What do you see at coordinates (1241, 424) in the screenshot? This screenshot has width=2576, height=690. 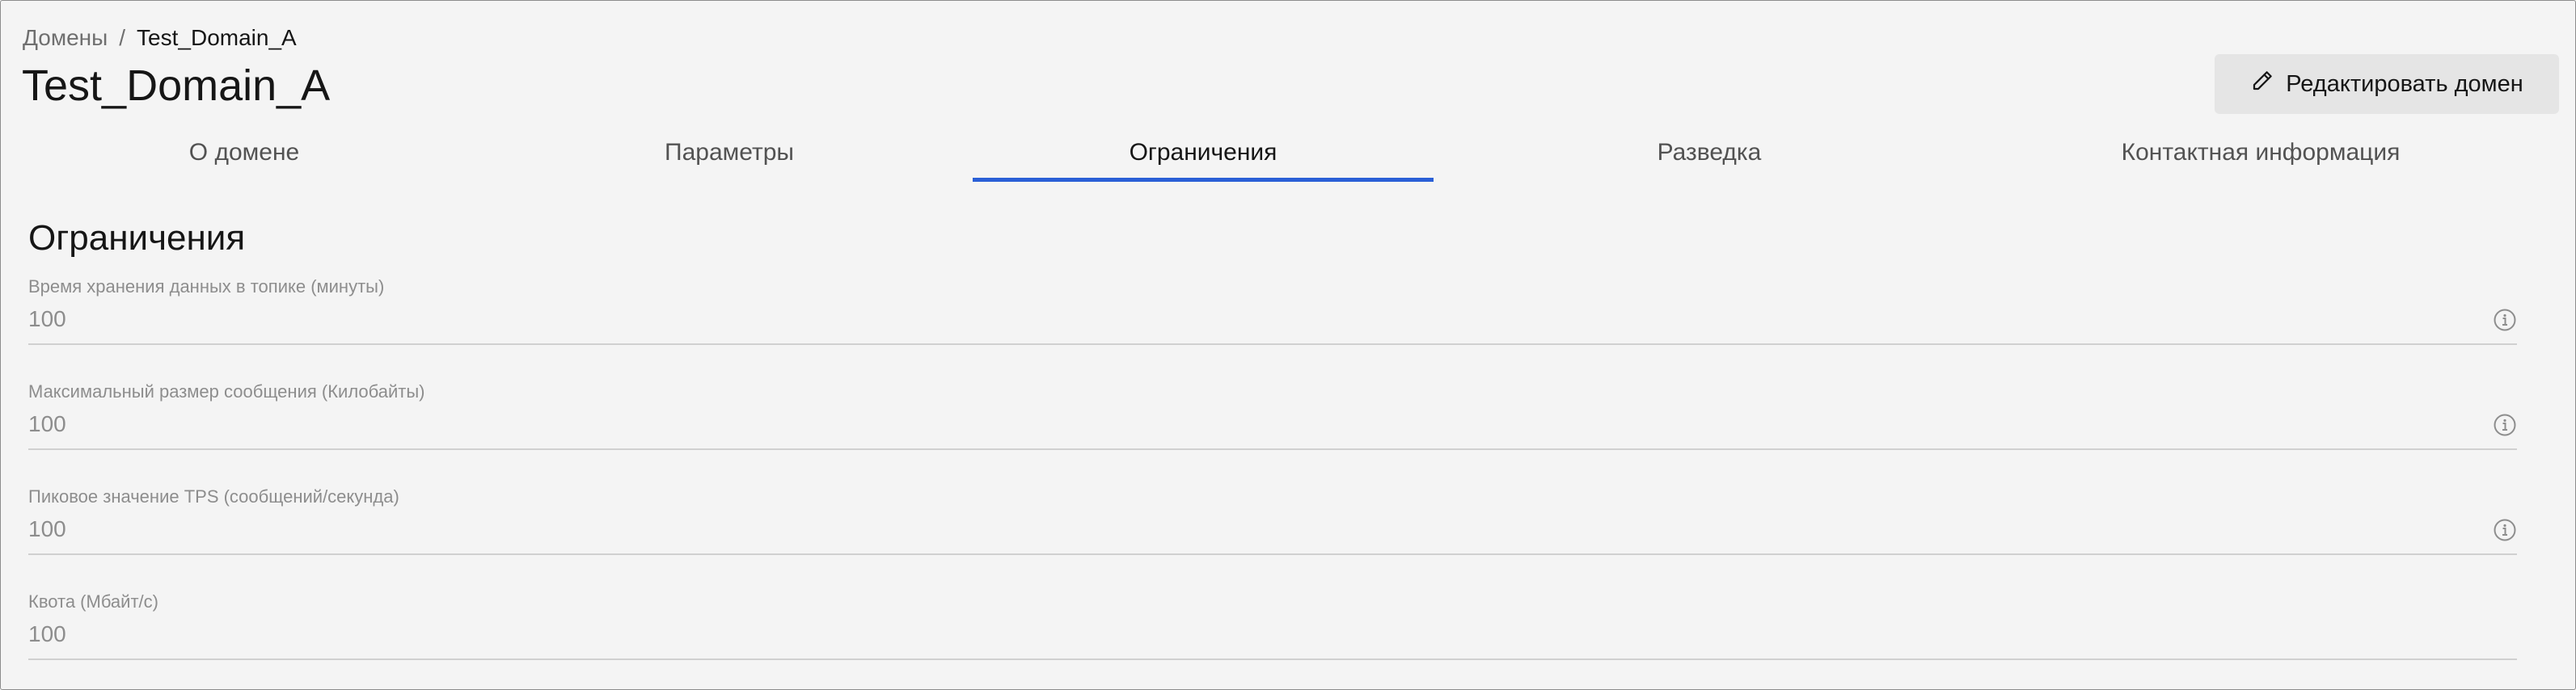 I see `max-message-size-input` at bounding box center [1241, 424].